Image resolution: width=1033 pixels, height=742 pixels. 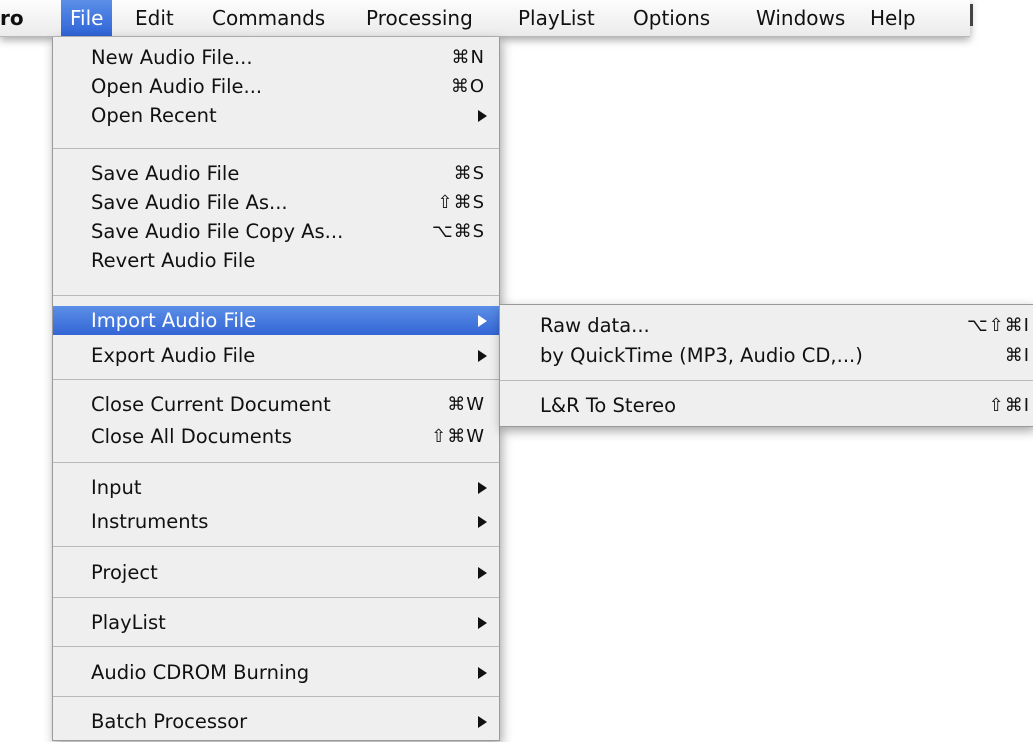 I want to click on menu-item-label: Project, so click(x=124, y=572).